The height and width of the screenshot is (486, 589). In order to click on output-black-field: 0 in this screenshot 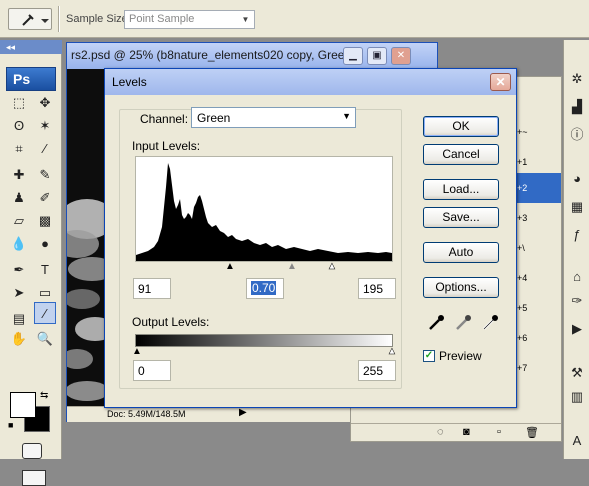, I will do `click(152, 370)`.